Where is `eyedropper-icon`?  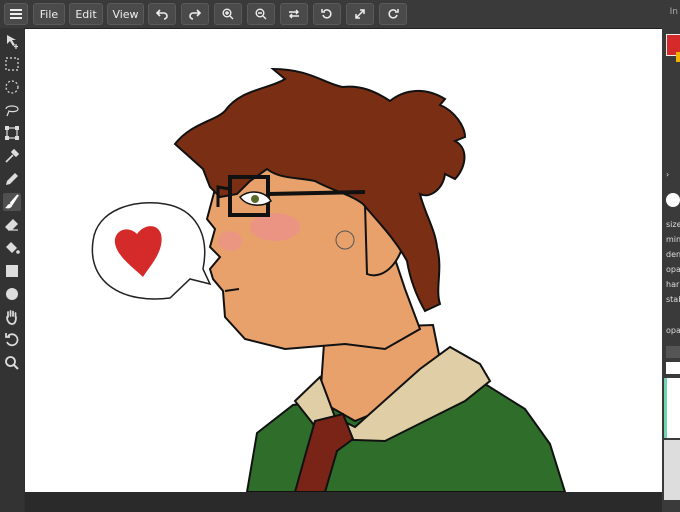 eyedropper-icon is located at coordinates (12, 155).